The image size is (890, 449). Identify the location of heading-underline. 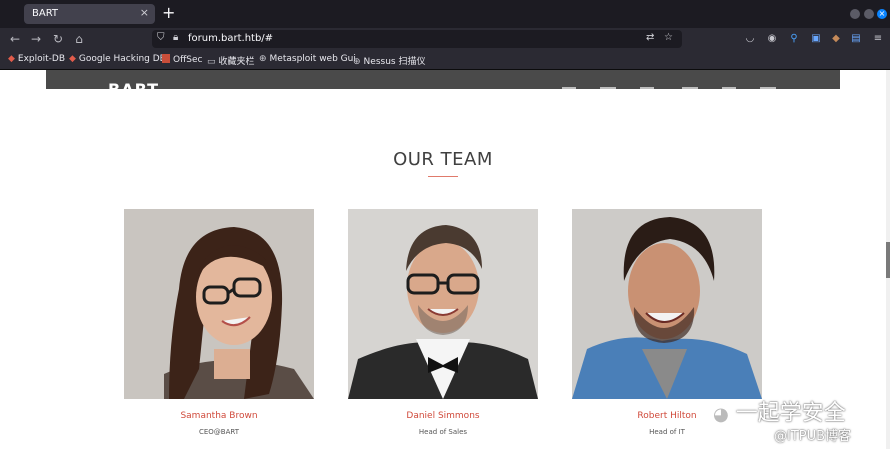
(443, 176).